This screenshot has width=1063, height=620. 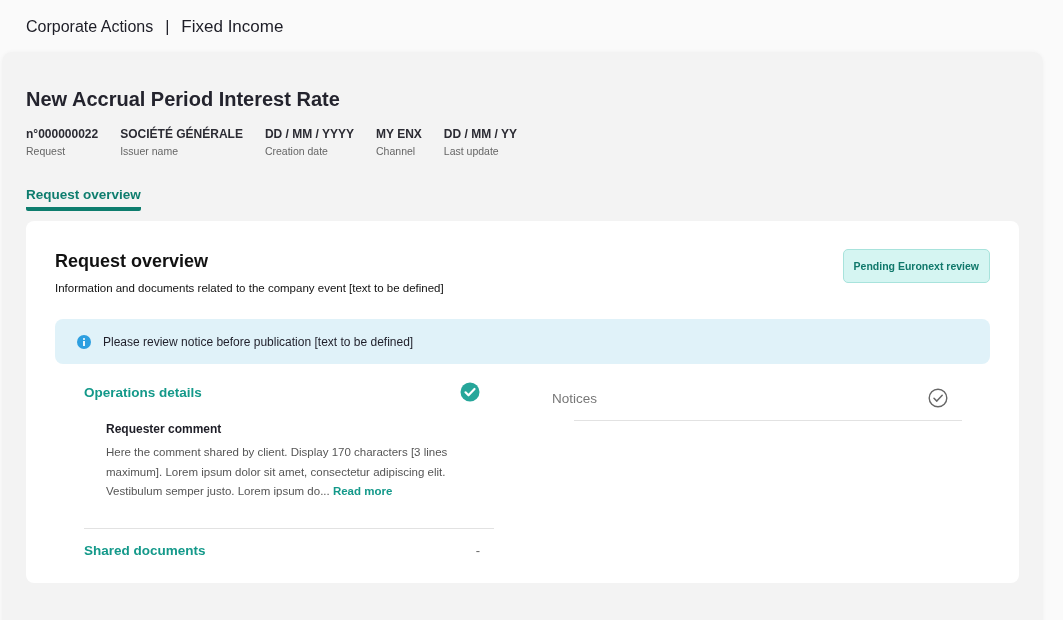 I want to click on meta-value: DD / MM / YYYY, so click(x=309, y=134).